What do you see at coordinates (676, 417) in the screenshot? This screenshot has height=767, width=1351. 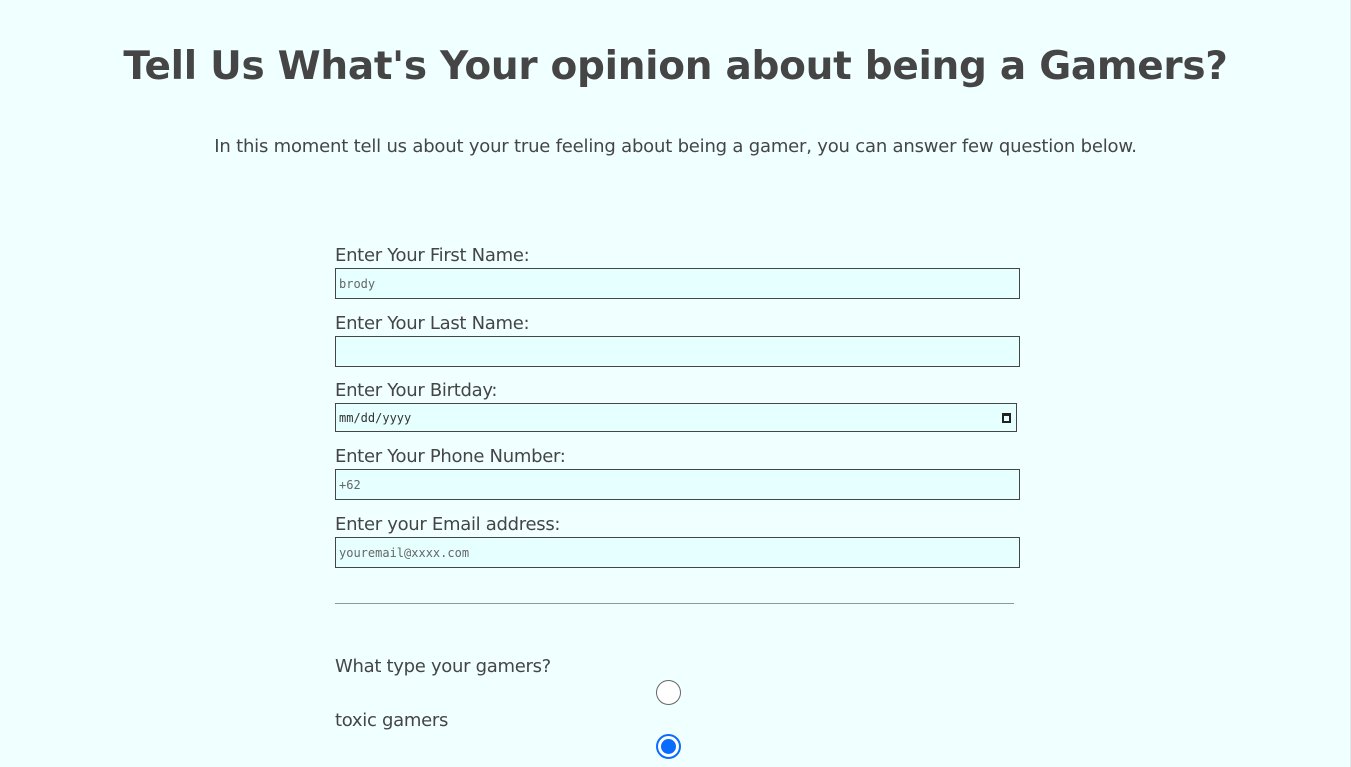 I see `birthday-date-input: mm/dd/yyyy` at bounding box center [676, 417].